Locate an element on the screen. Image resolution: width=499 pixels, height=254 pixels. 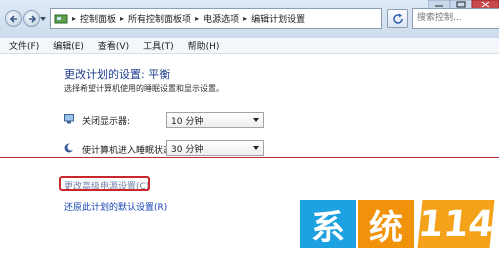
forward-arrow-icon is located at coordinates (33, 19).